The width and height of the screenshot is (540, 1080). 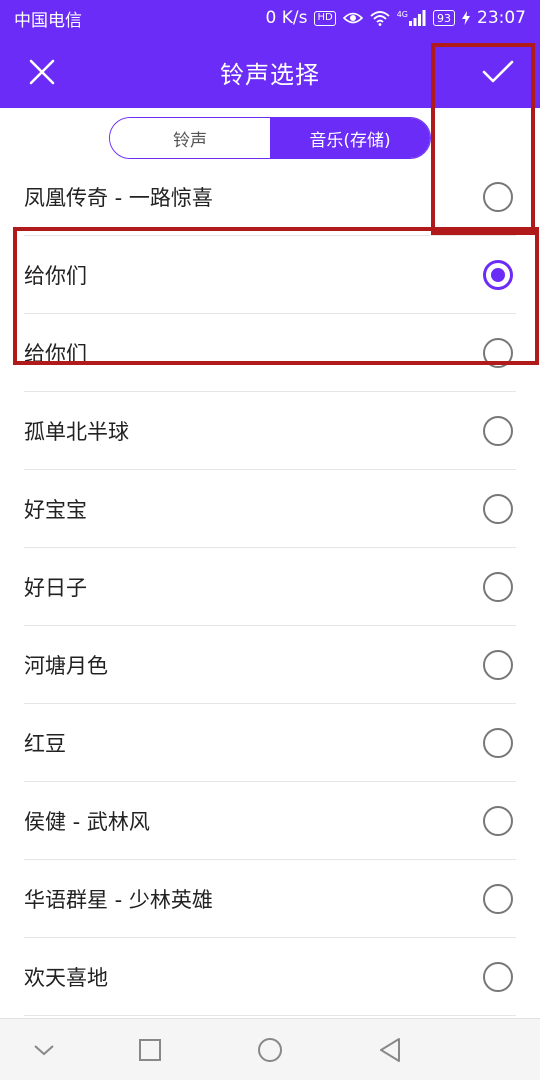 I want to click on check-icon, so click(x=498, y=71).